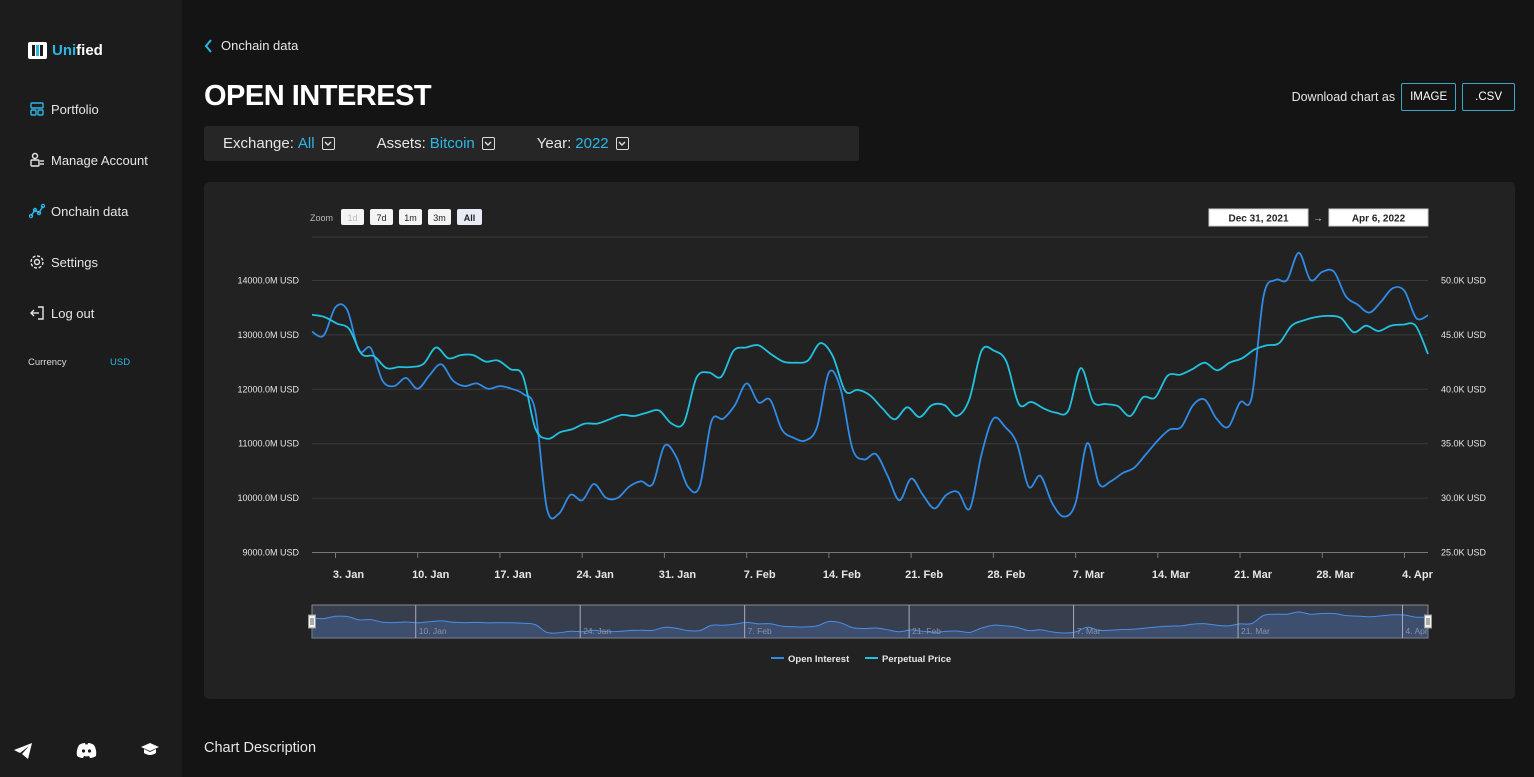 This screenshot has width=1534, height=777. What do you see at coordinates (75, 109) in the screenshot?
I see `sidebar-item-label: Portfolio` at bounding box center [75, 109].